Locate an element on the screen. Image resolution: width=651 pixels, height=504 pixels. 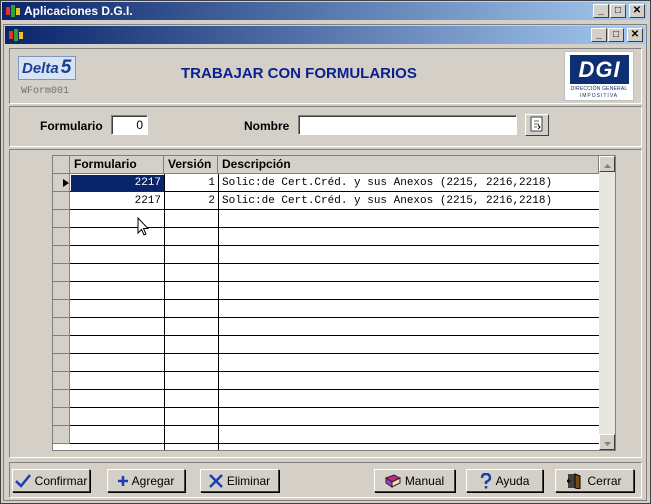
dgi-logo-line1: DIRECCIÓN GENERAL is located at coordinates (599, 89).